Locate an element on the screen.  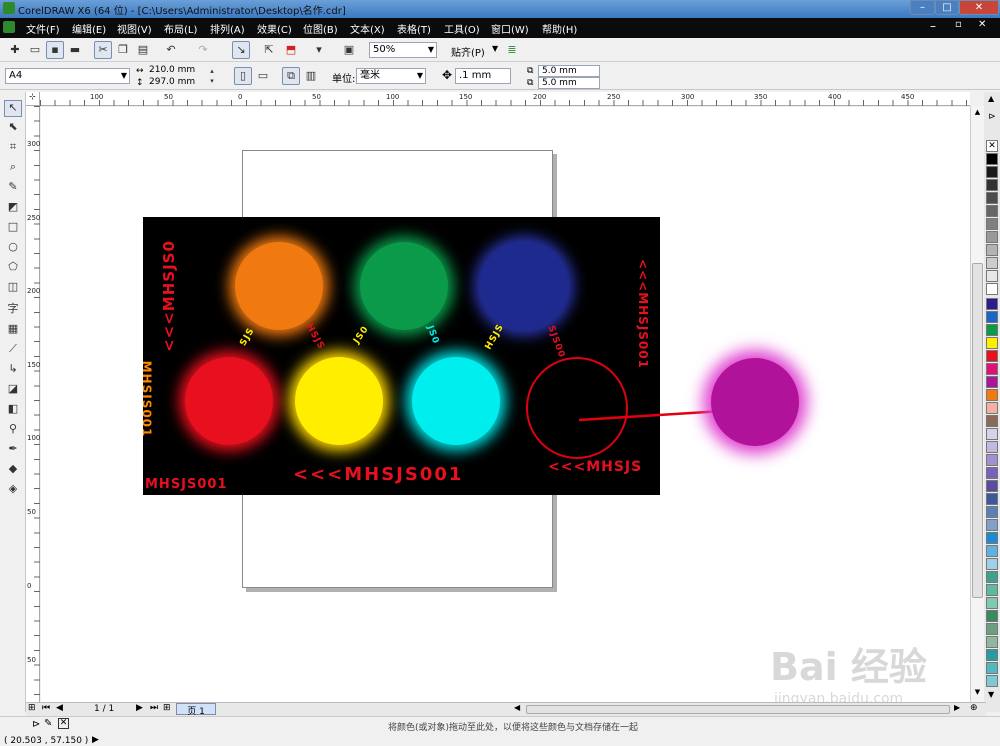
next-page-icon: ▶ is located at coordinates (139, 708).